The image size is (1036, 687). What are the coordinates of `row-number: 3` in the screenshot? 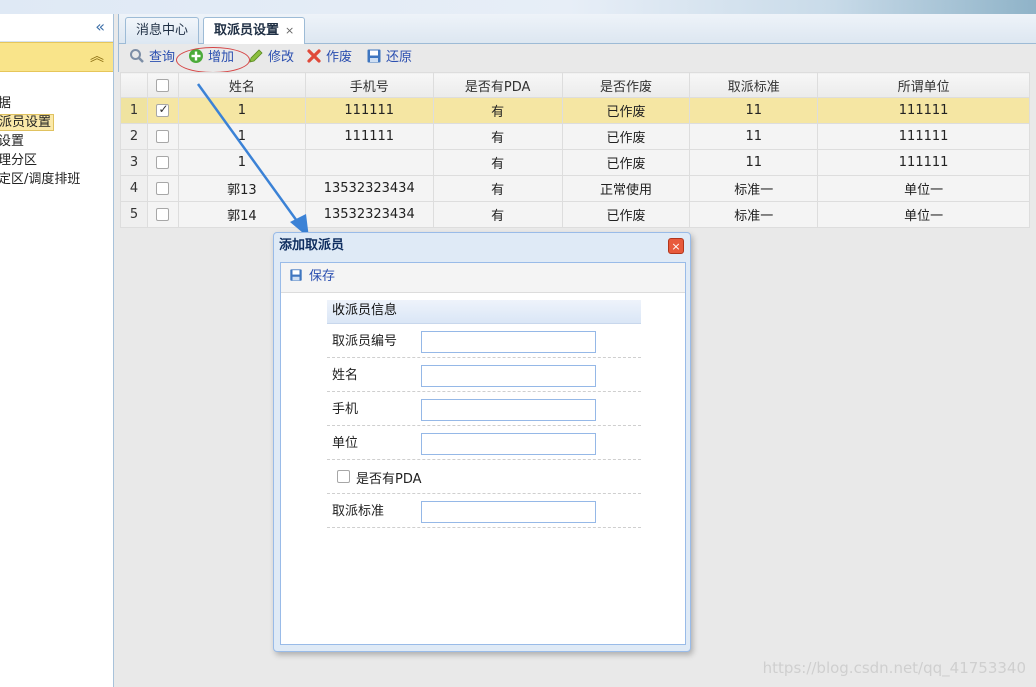 It's located at (134, 162).